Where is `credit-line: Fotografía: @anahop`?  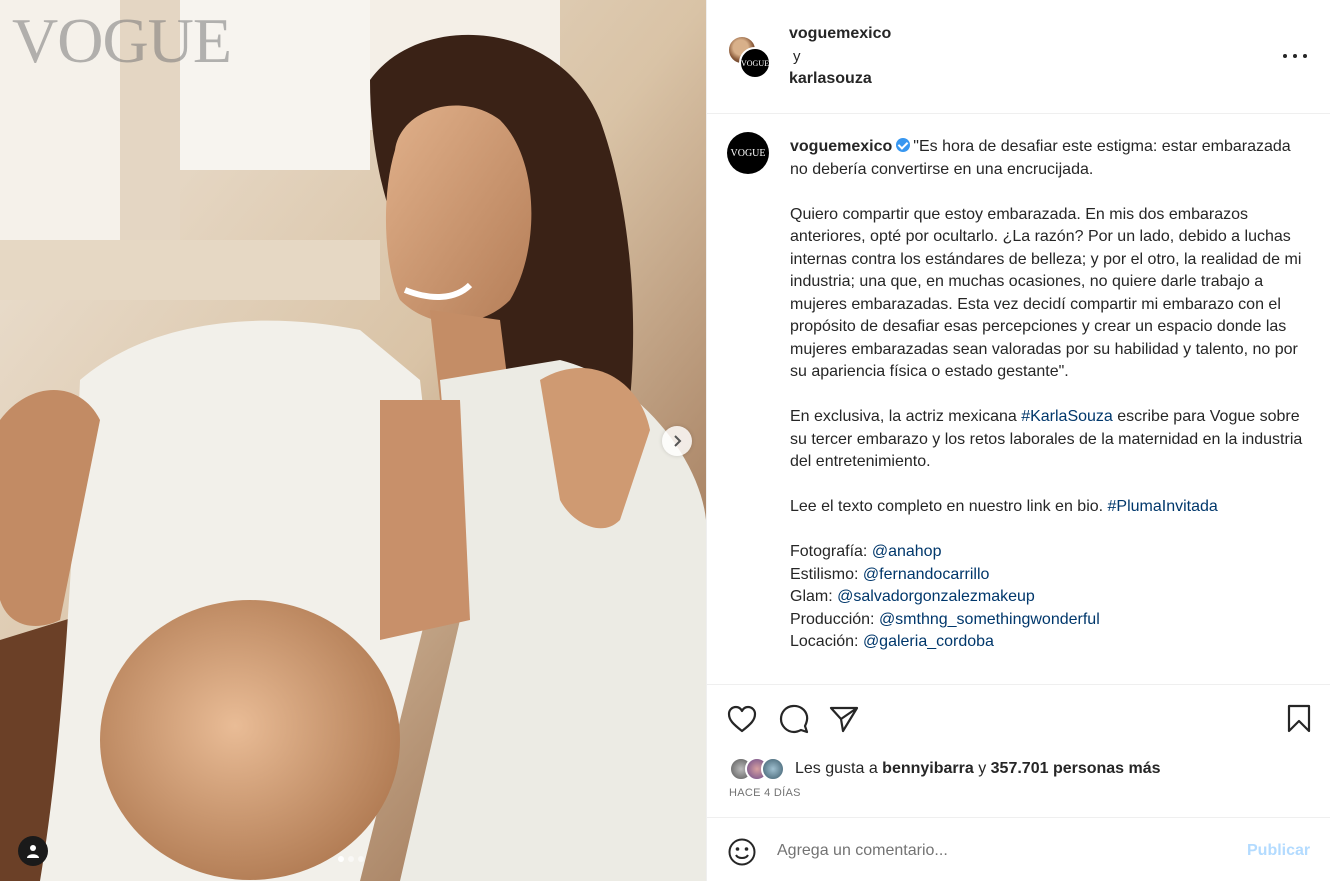 credit-line: Fotografía: @anahop is located at coordinates (1050, 552).